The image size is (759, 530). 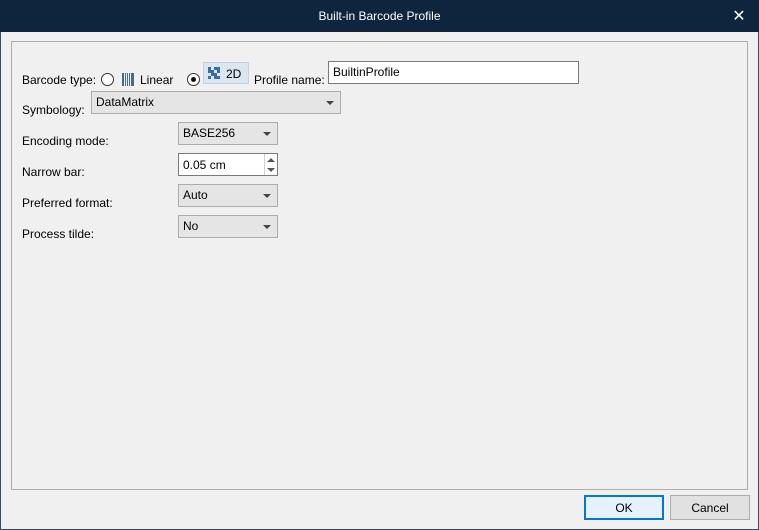 What do you see at coordinates (204, 165) in the screenshot?
I see `narrow-bar-value: 0.05 cm` at bounding box center [204, 165].